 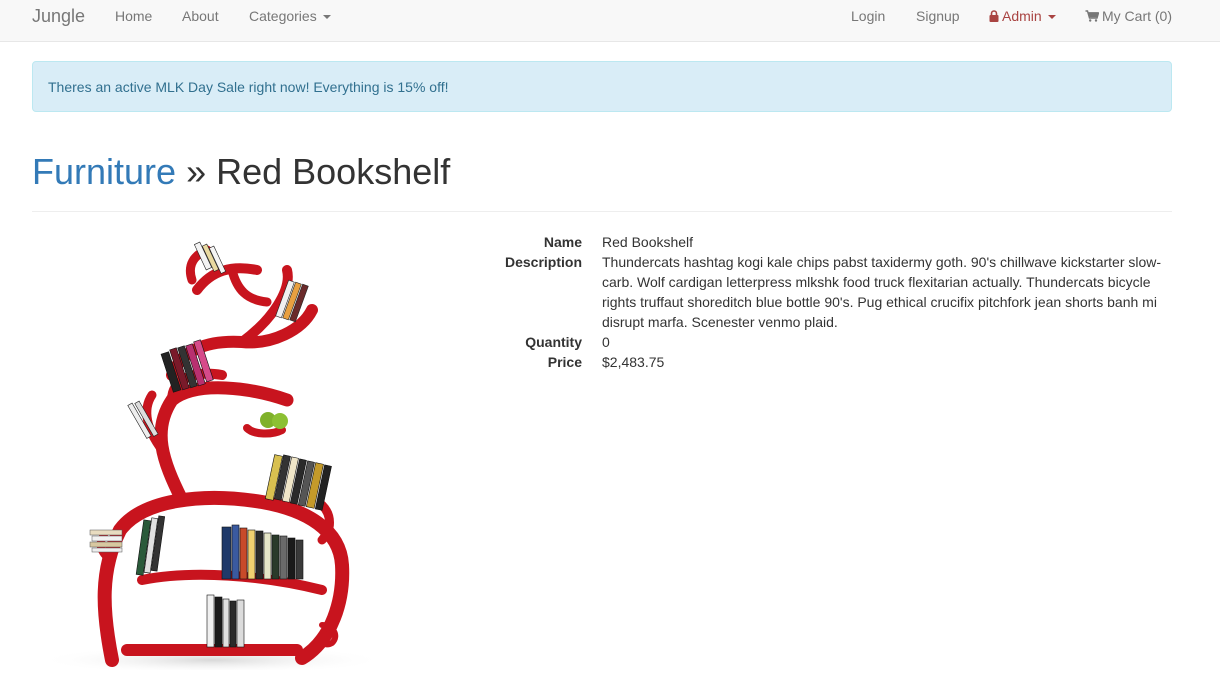 What do you see at coordinates (994, 16) in the screenshot?
I see `lock-icon` at bounding box center [994, 16].